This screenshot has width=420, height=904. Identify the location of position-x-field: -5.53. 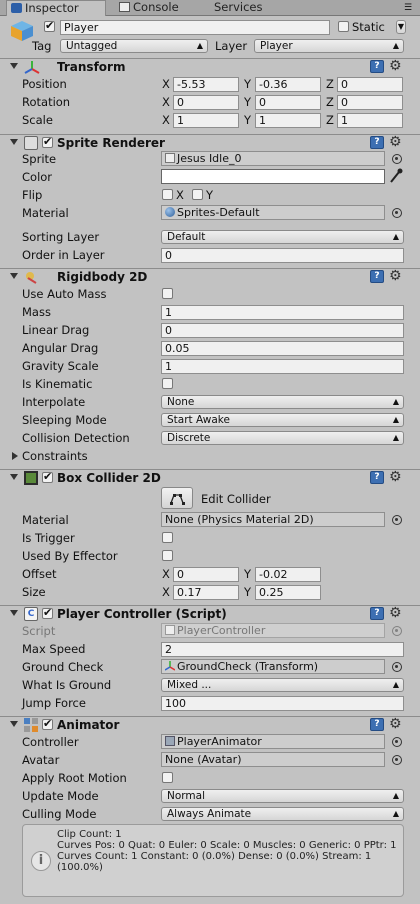
(206, 84).